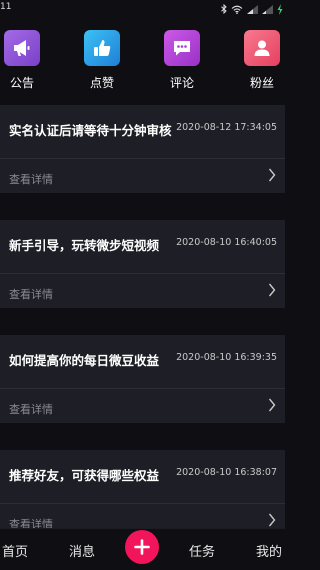 The width and height of the screenshot is (320, 570). I want to click on tab-messages: 消息, so click(82, 550).